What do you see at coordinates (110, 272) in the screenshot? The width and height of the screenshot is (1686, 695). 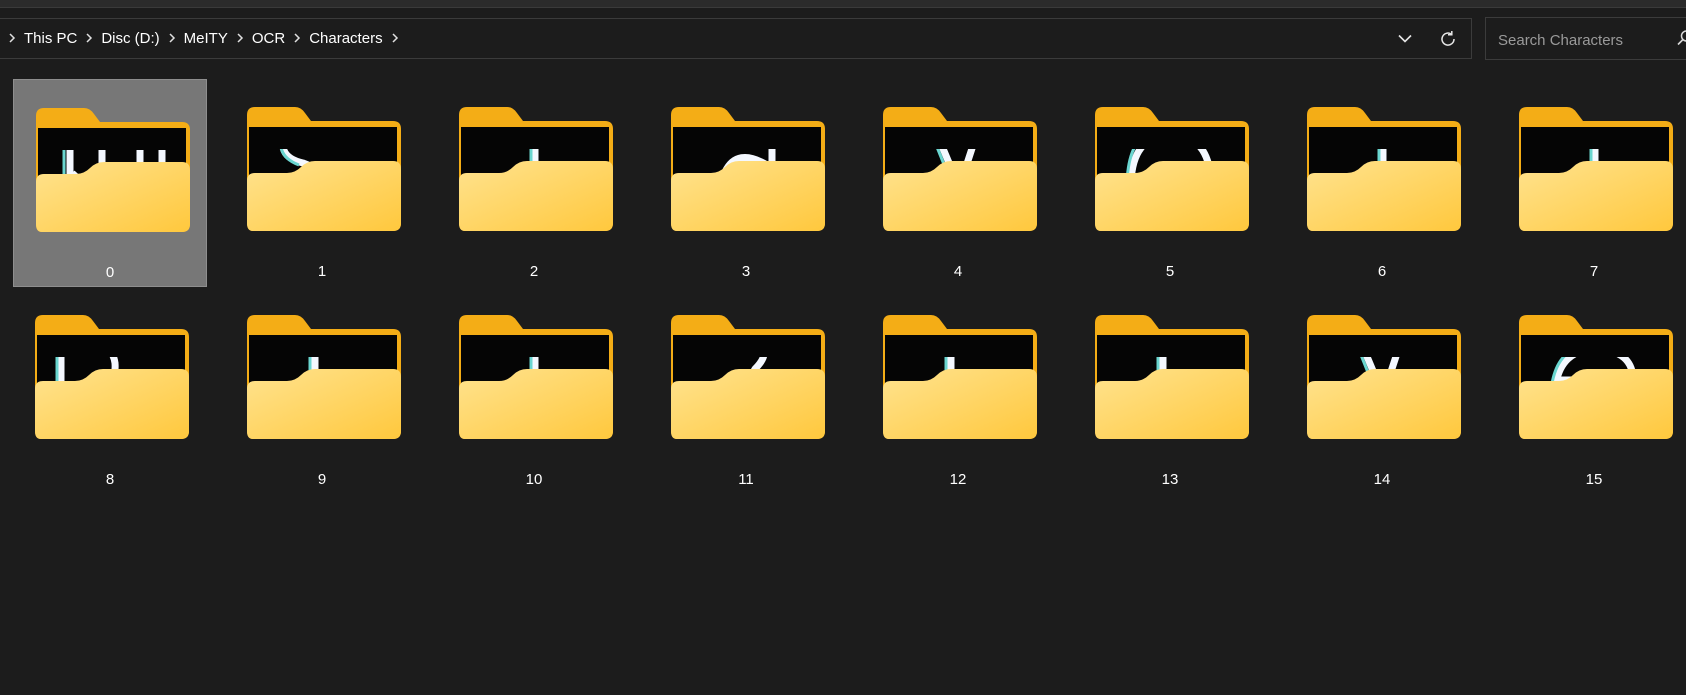 I see `folder-name: 0` at bounding box center [110, 272].